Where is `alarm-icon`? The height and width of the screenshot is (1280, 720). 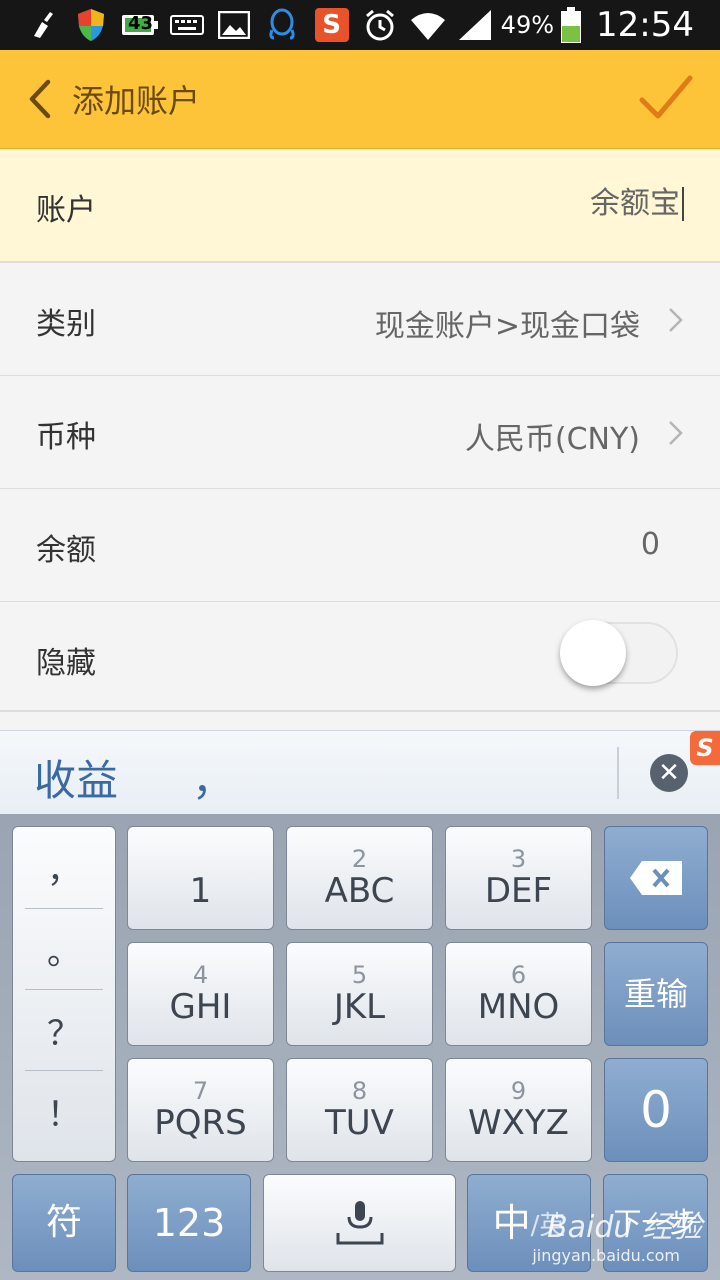
alarm-icon is located at coordinates (380, 25).